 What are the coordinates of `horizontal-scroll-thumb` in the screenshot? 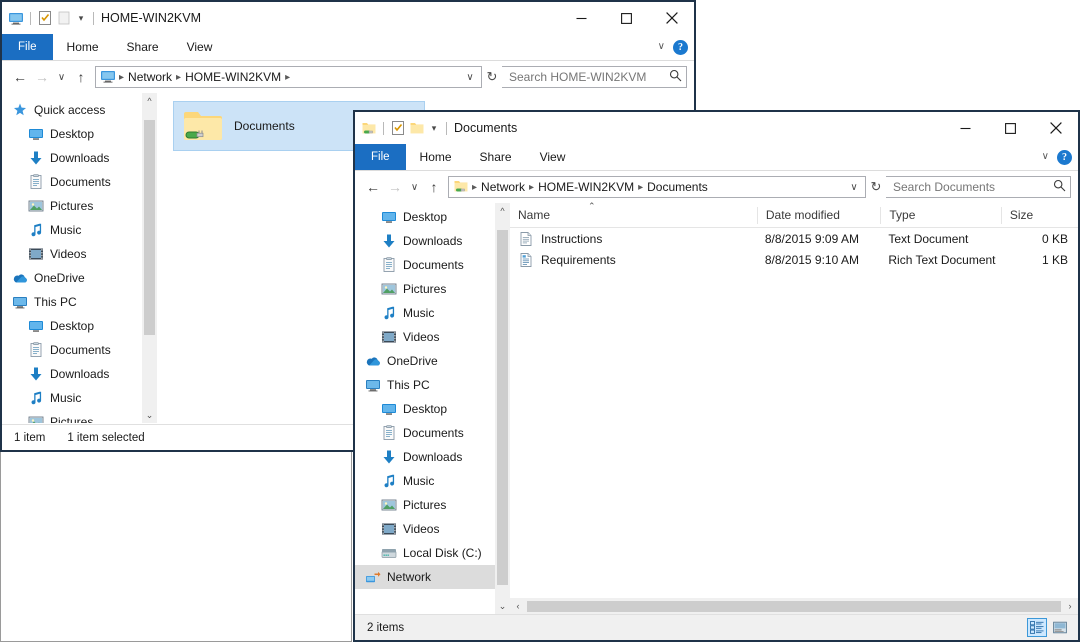 It's located at (794, 606).